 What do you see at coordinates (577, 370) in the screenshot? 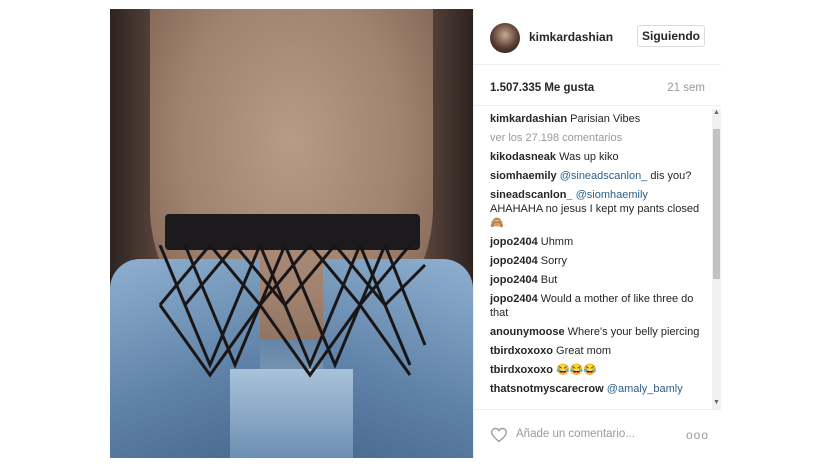
I see `comment-text: 😂😂😂` at bounding box center [577, 370].